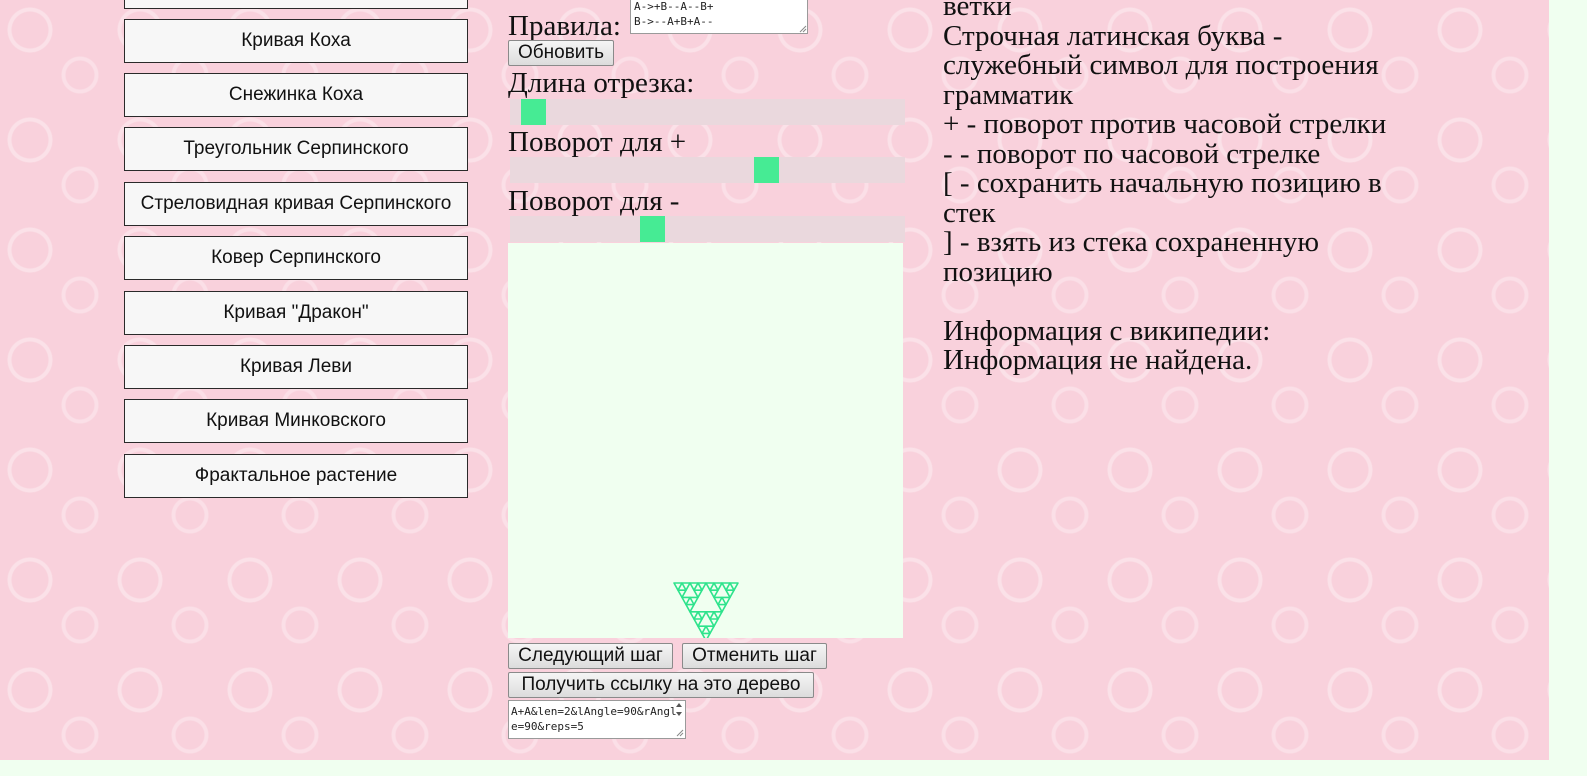 The width and height of the screenshot is (1587, 776). What do you see at coordinates (661, 685) in the screenshot?
I see `get-link-button: Получить ссылку на это дерево` at bounding box center [661, 685].